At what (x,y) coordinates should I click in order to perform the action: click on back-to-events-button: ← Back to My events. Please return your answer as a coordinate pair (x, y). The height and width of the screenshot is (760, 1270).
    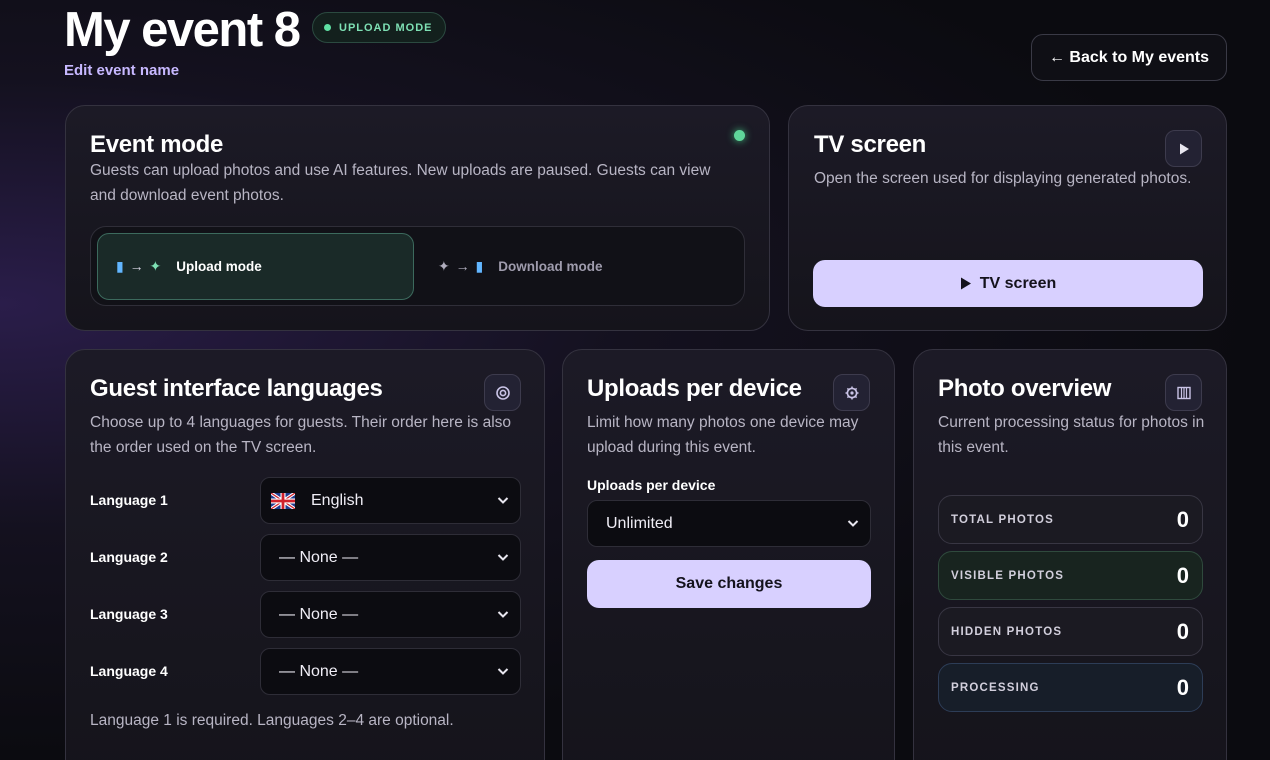
    Looking at the image, I should click on (1129, 57).